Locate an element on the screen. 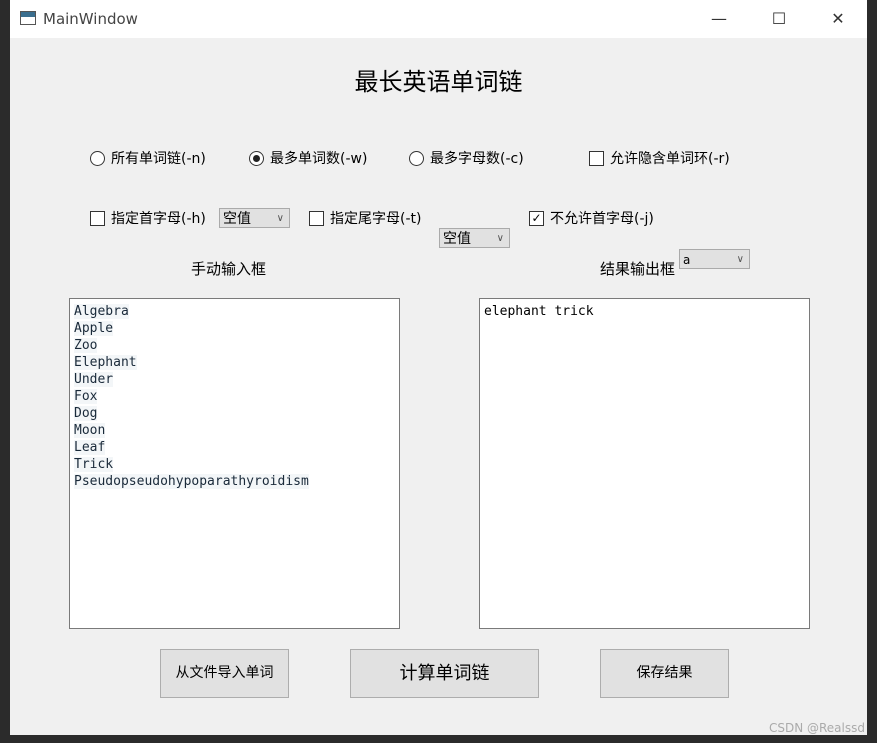  input-line: Fox is located at coordinates (86, 396).